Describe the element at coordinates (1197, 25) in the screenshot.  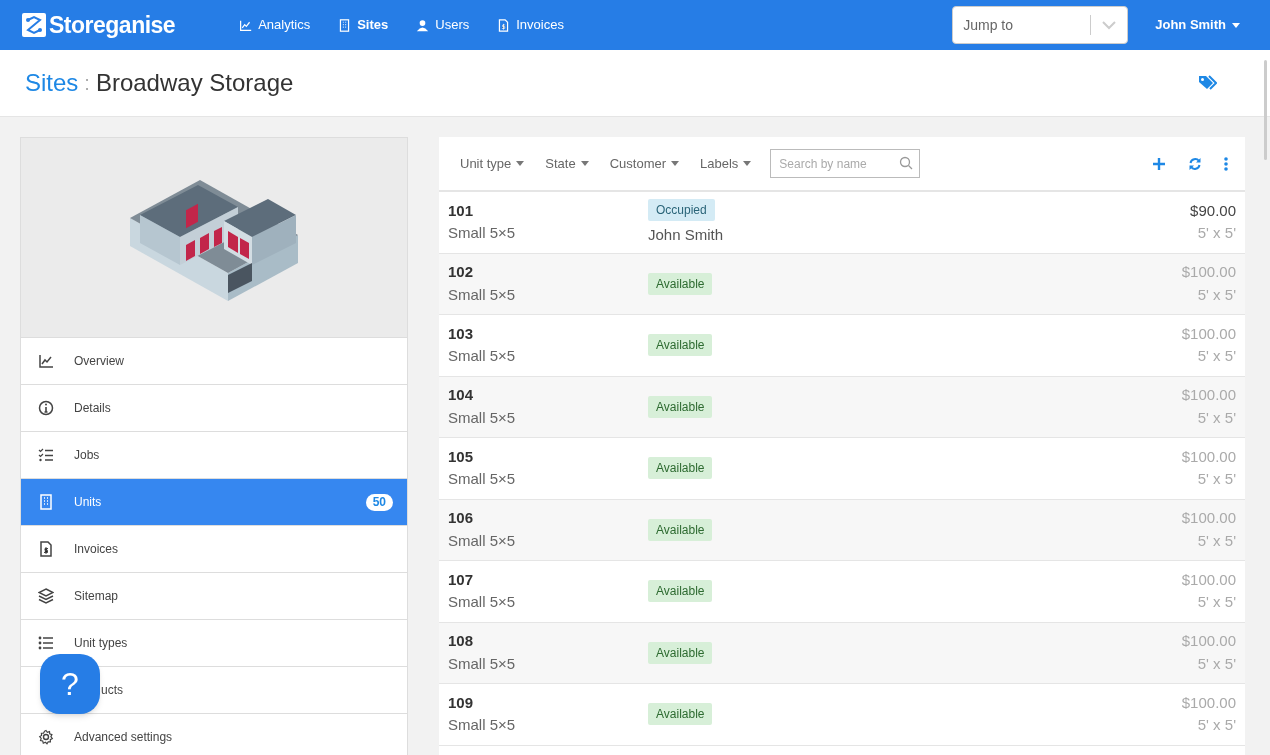
I see `user-menu: John Smith` at that location.